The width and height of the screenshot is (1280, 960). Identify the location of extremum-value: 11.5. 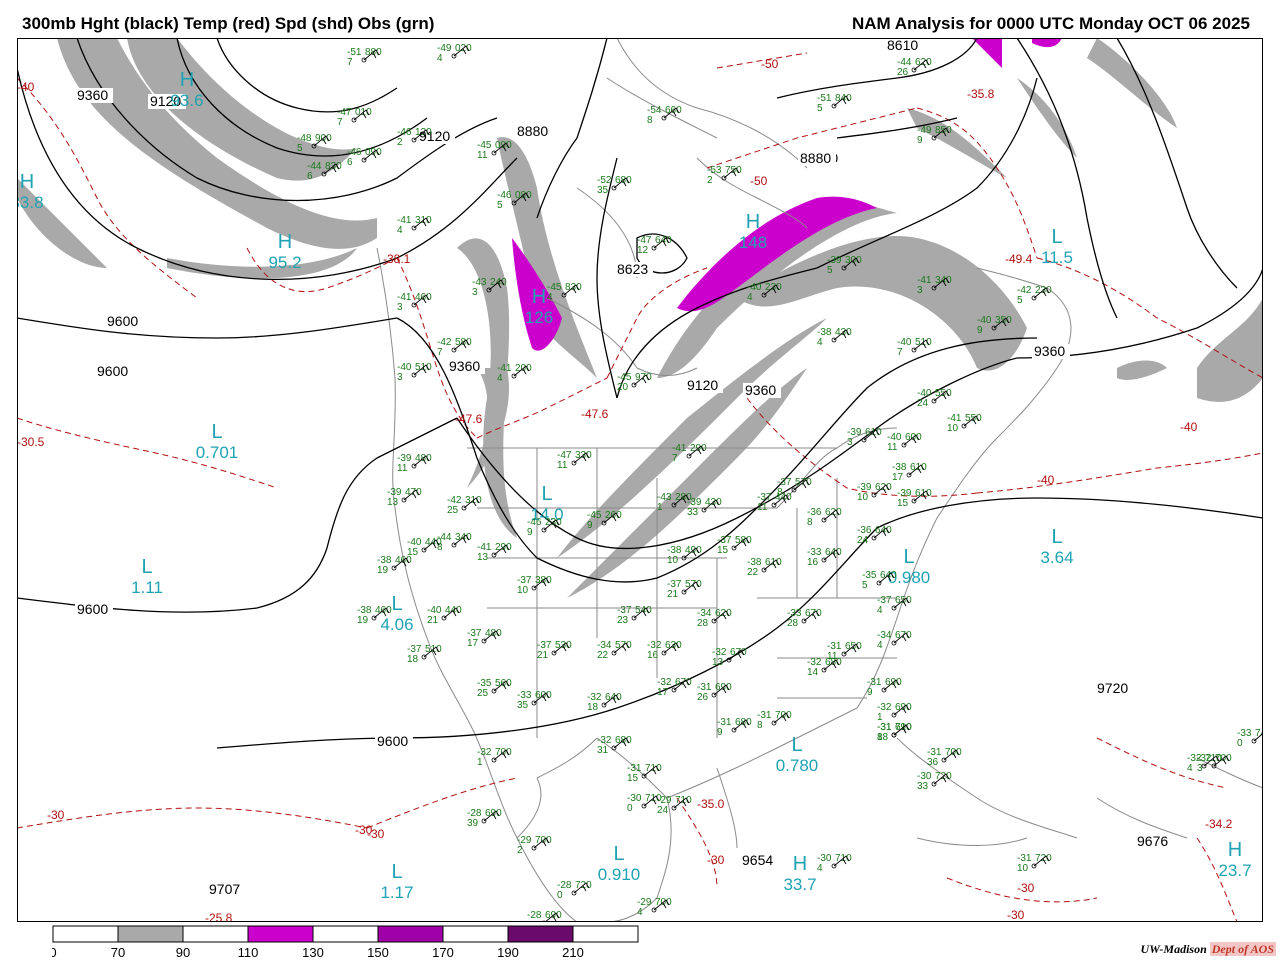
(1057, 257).